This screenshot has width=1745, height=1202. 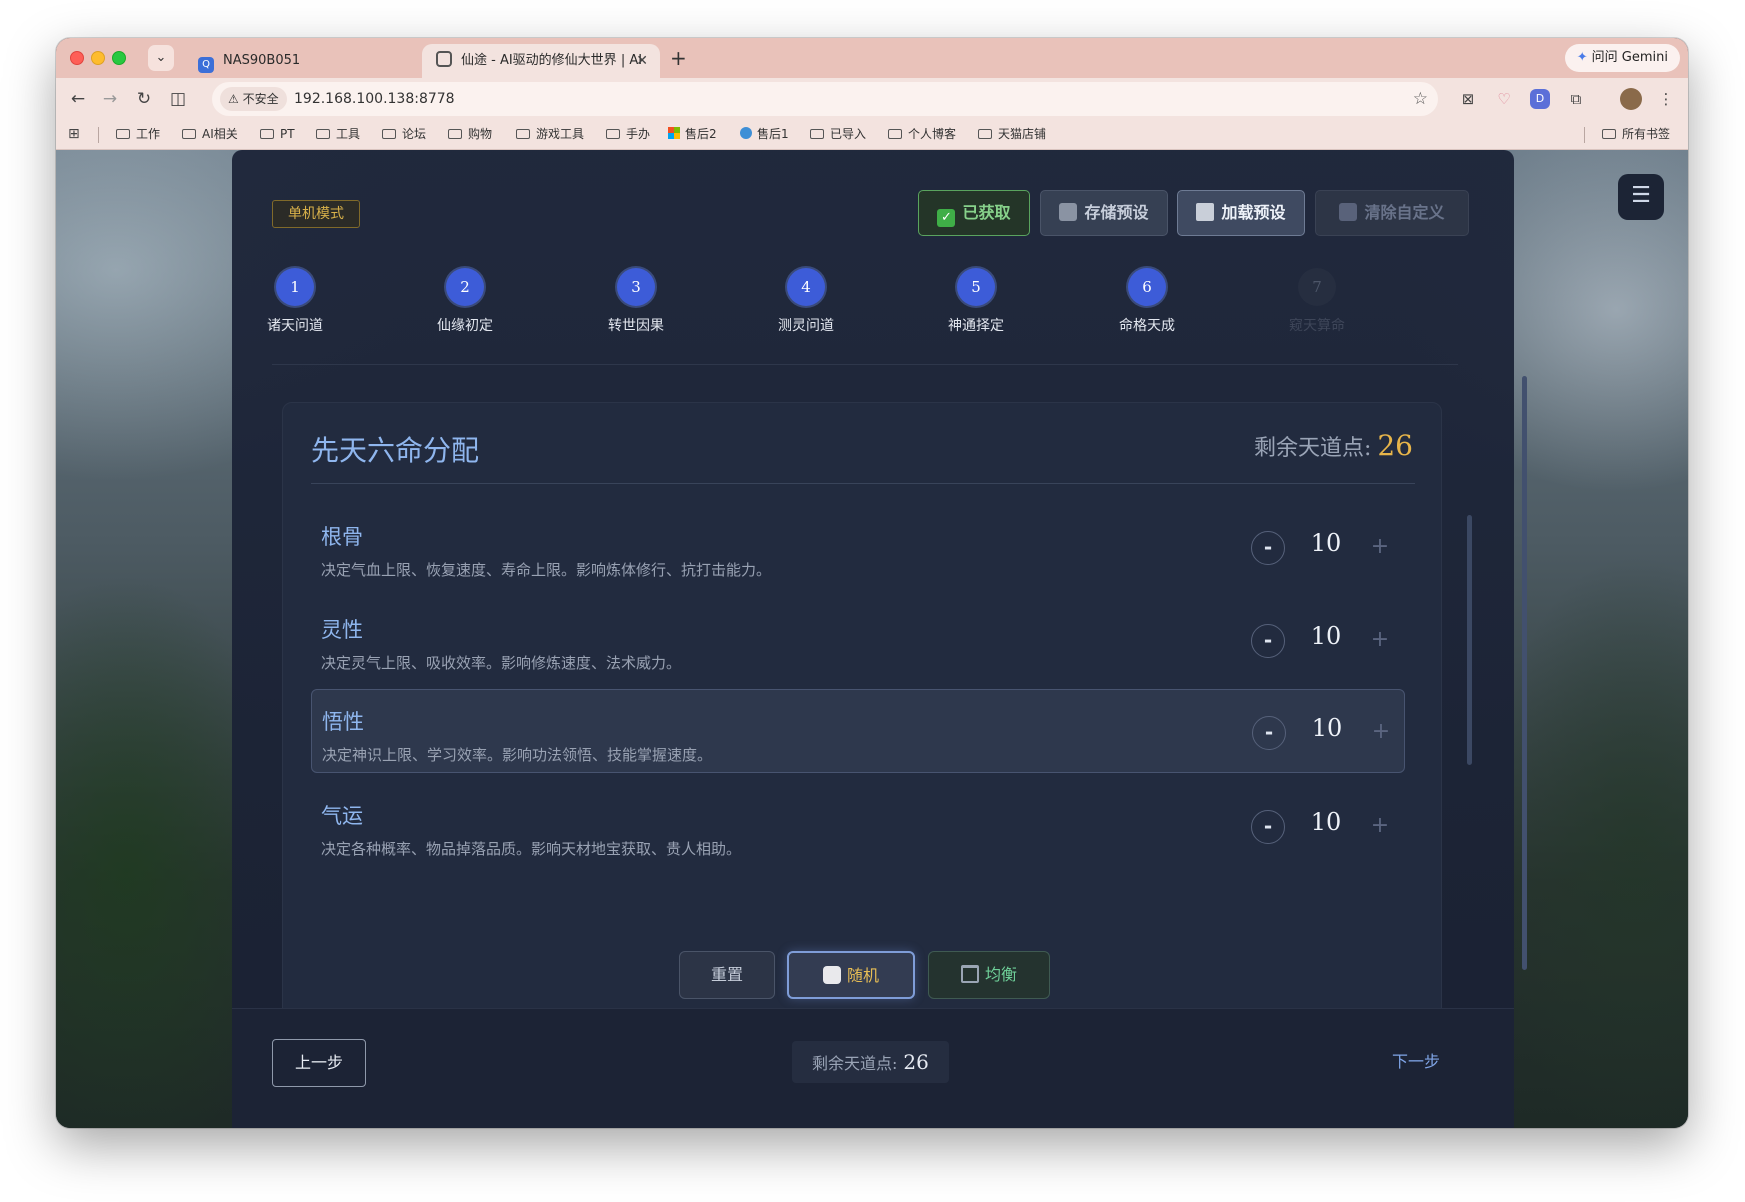 I want to click on bookmark-link: 售后1, so click(x=764, y=134).